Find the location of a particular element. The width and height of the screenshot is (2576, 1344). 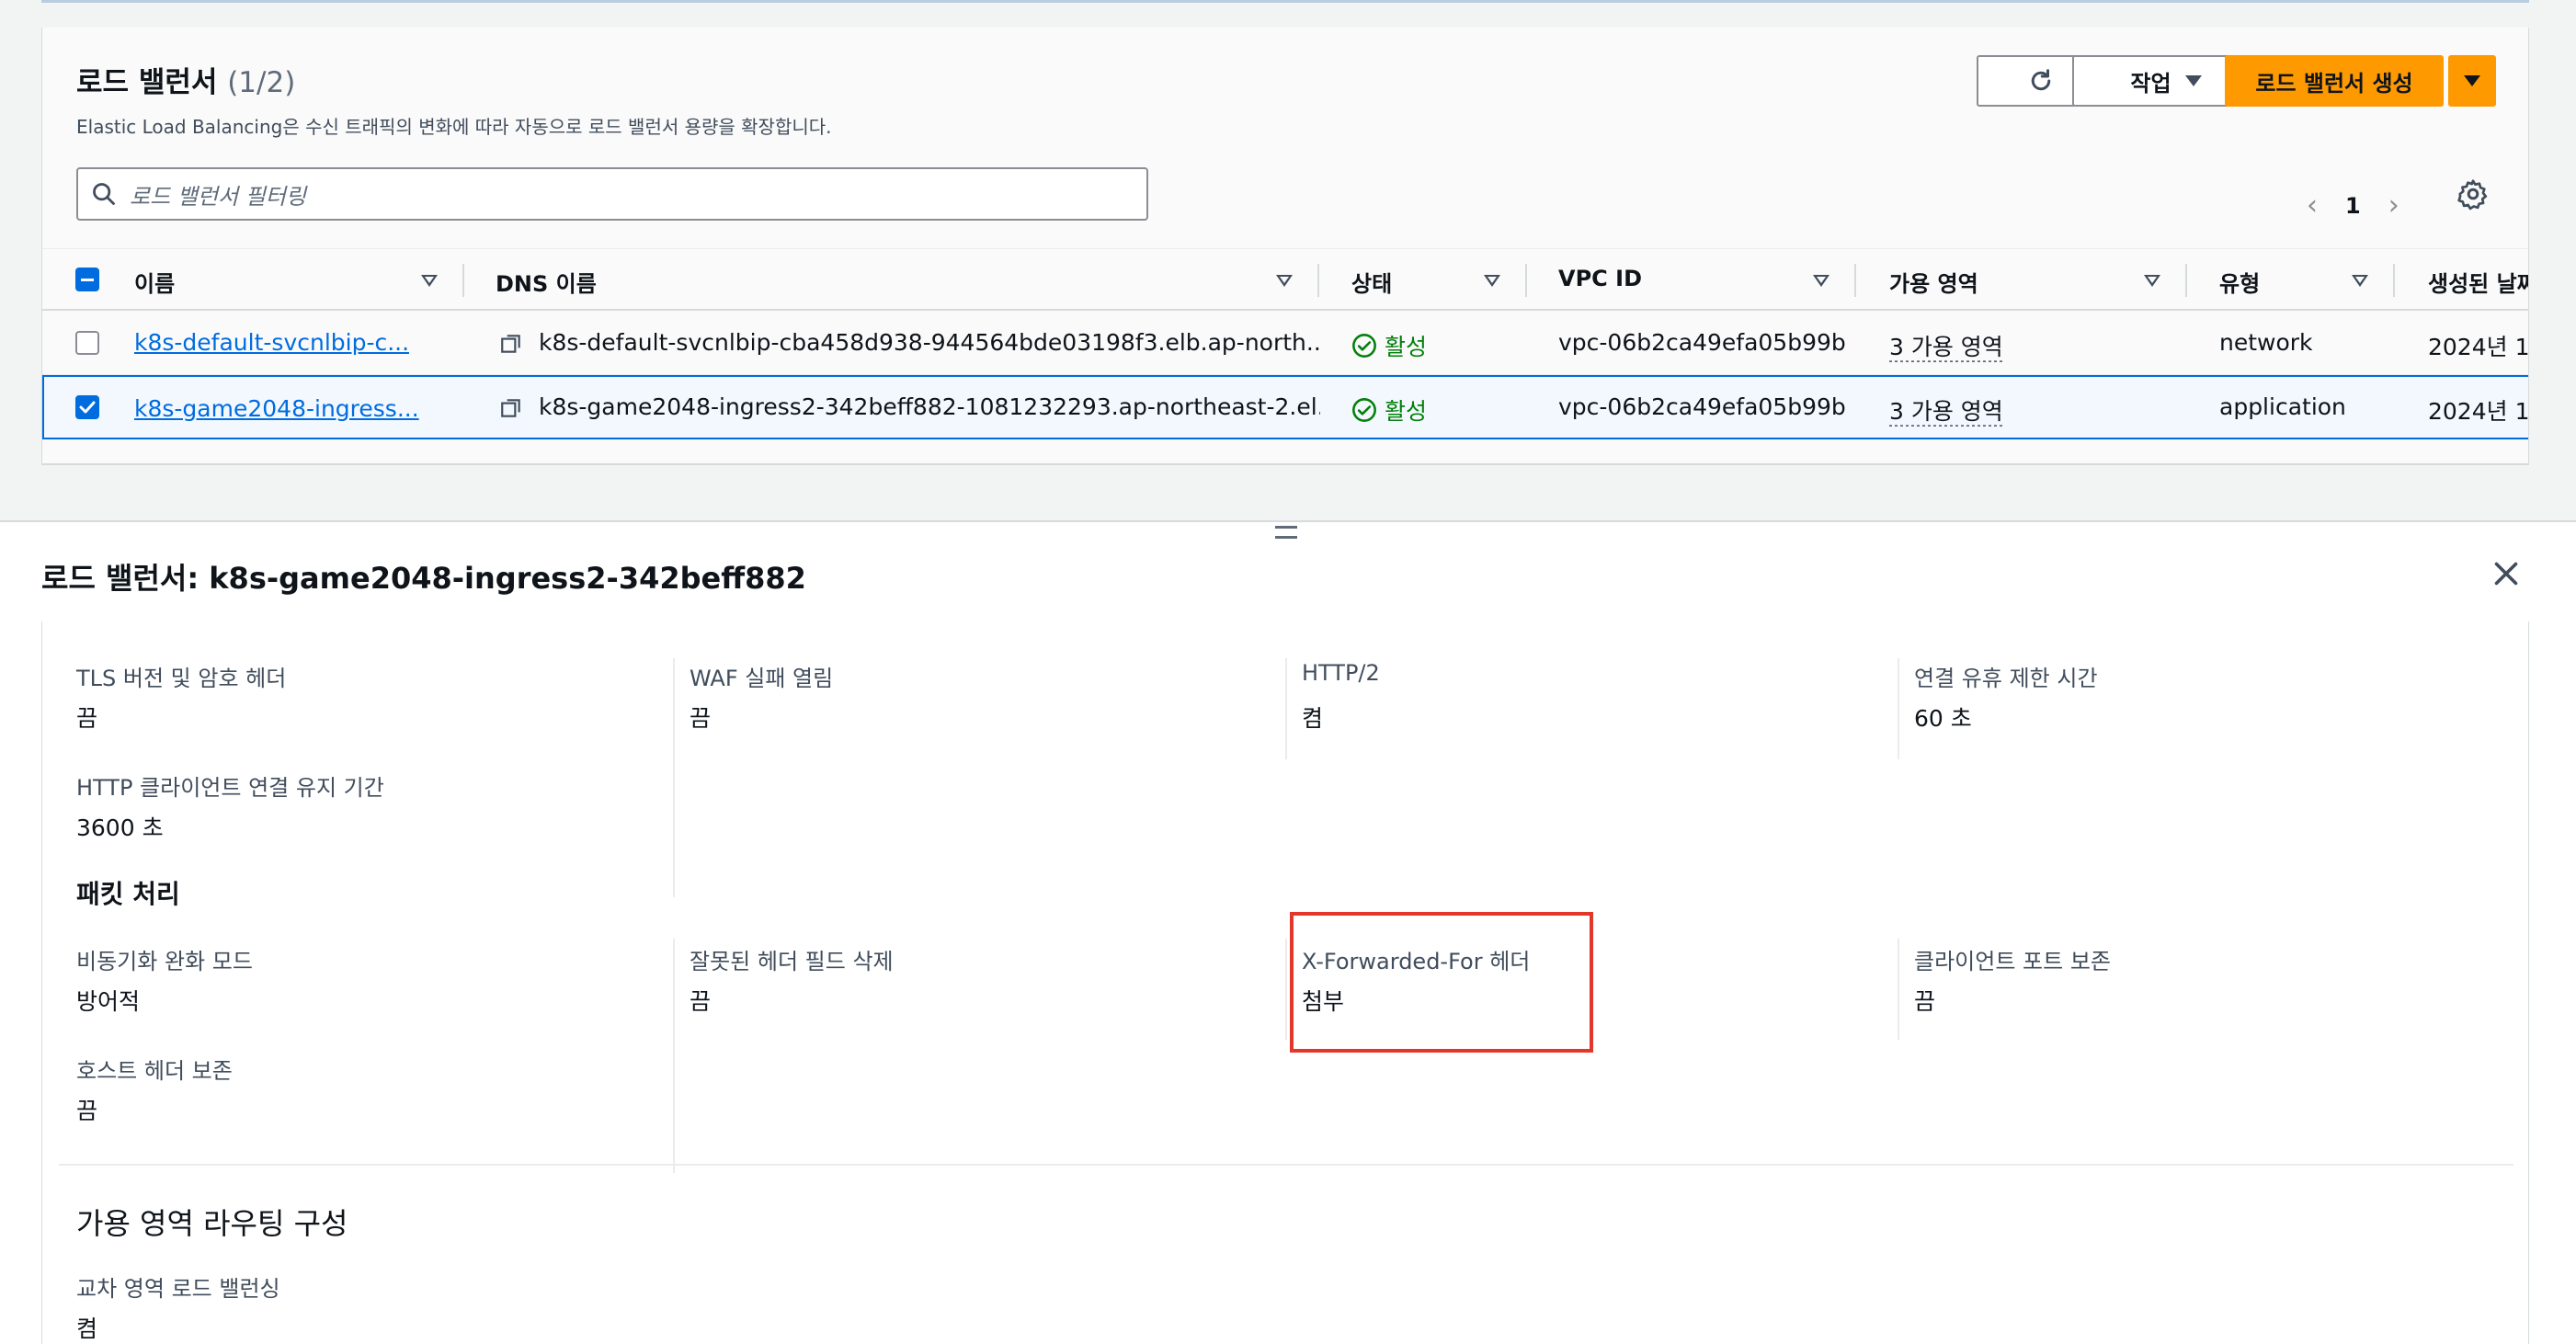

select-all-checkbox is located at coordinates (87, 279).